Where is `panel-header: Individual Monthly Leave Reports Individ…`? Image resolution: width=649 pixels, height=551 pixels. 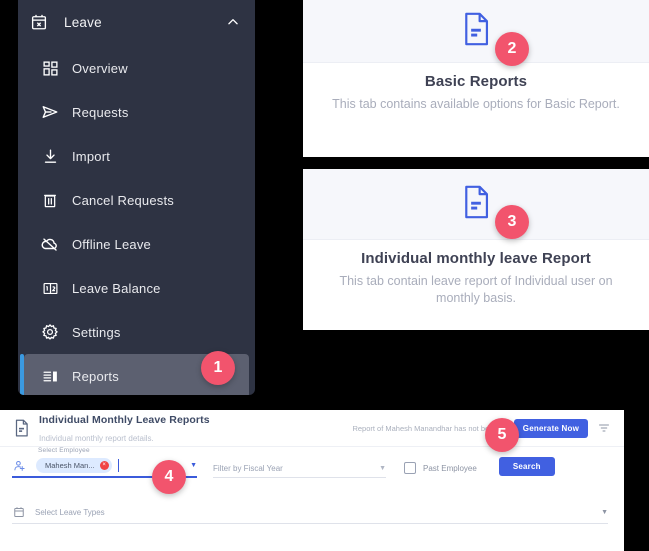
panel-header: Individual Monthly Leave Reports Individ… is located at coordinates (312, 428).